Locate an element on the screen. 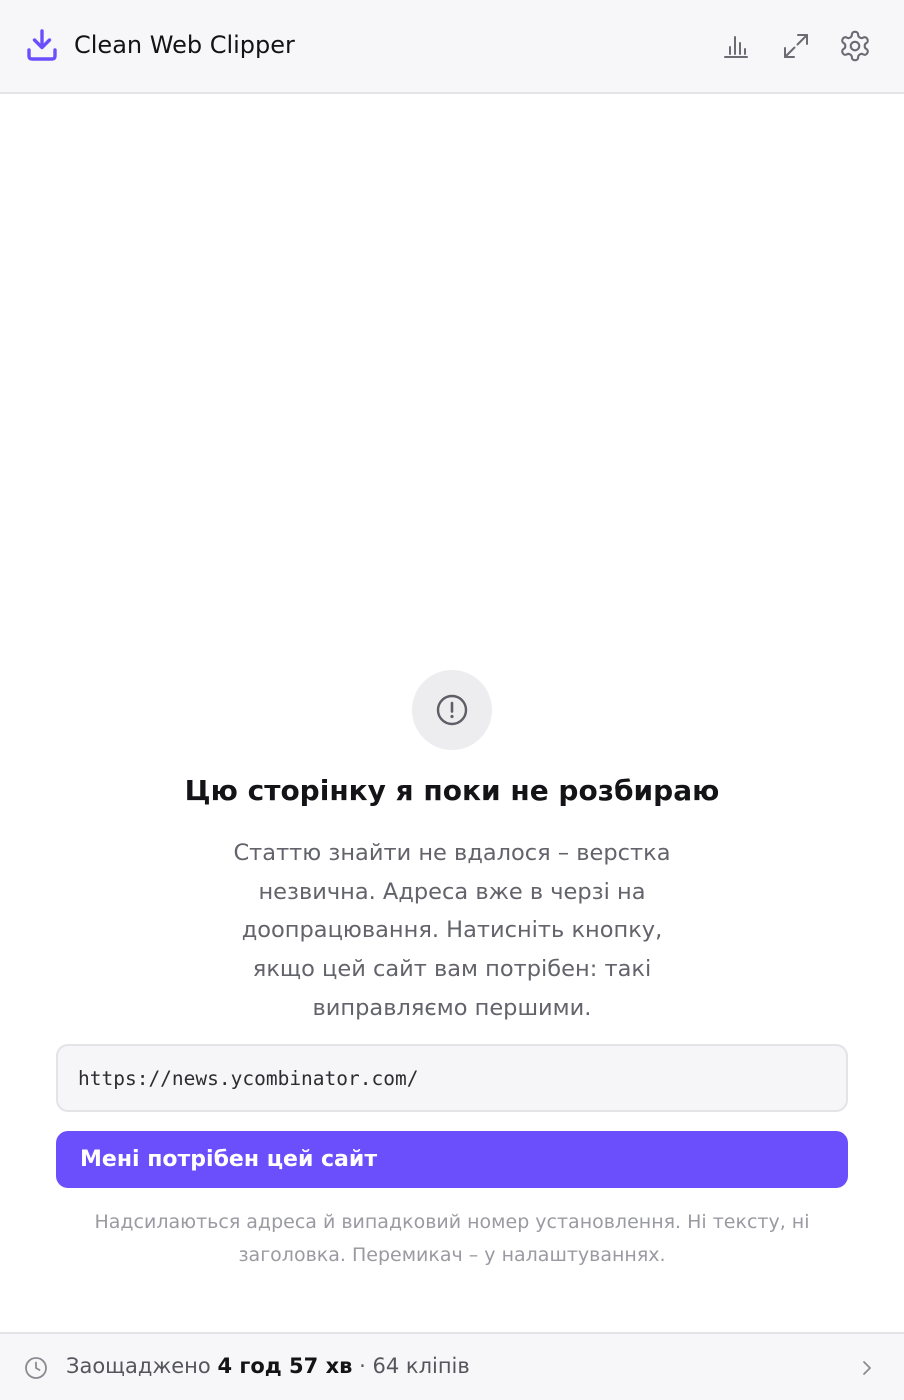 The image size is (904, 1400). page-url-field: https://news.ycombinator.com/ is located at coordinates (452, 1078).